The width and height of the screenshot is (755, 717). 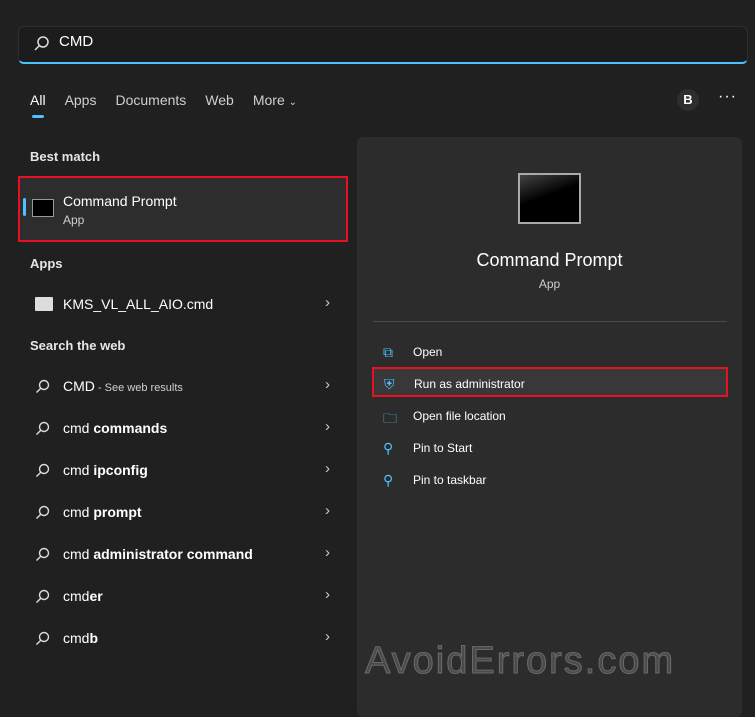 What do you see at coordinates (105, 470) in the screenshot?
I see `web-result-label: cmd ipconfig` at bounding box center [105, 470].